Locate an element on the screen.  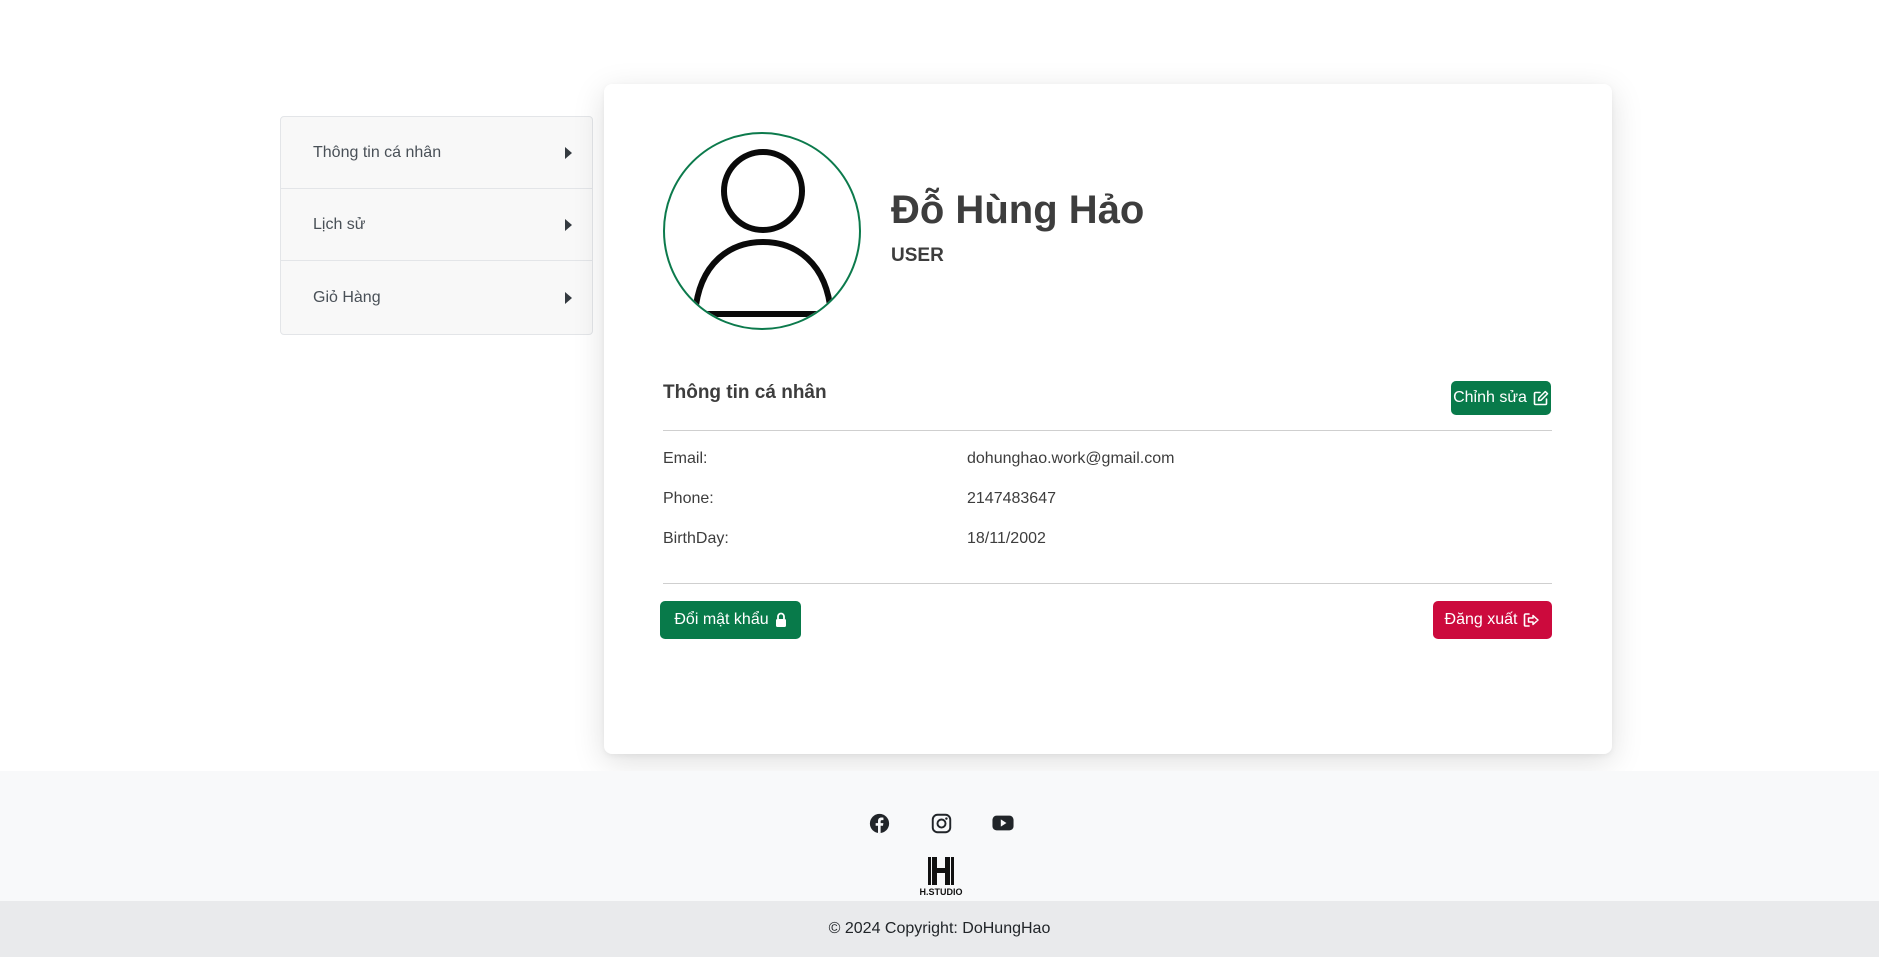
sidebar-item-cart: Giỏ Hàng is located at coordinates (436, 297).